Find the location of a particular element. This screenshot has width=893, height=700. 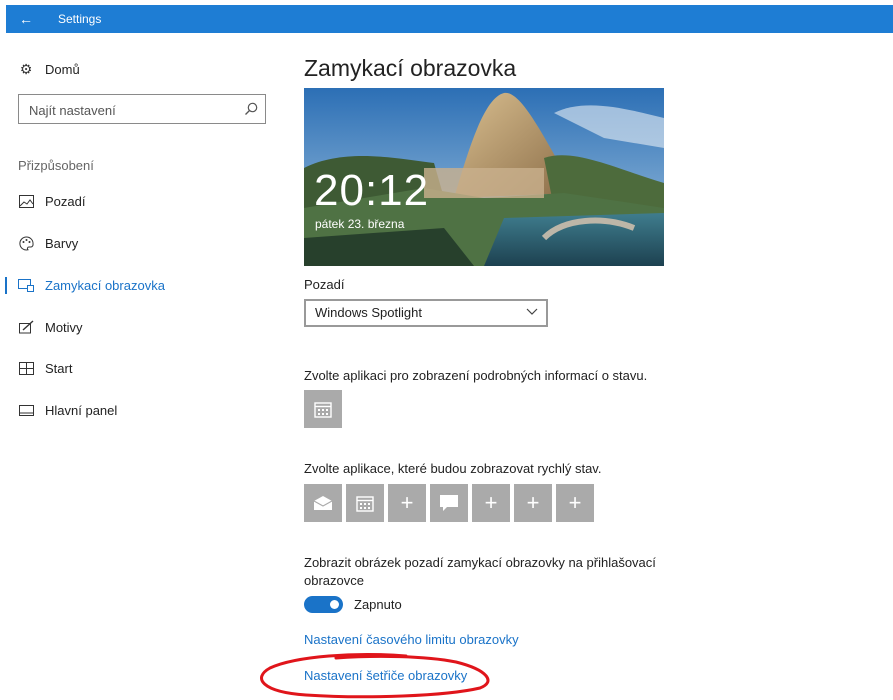

preview-date: pátek 23. března is located at coordinates (360, 224).